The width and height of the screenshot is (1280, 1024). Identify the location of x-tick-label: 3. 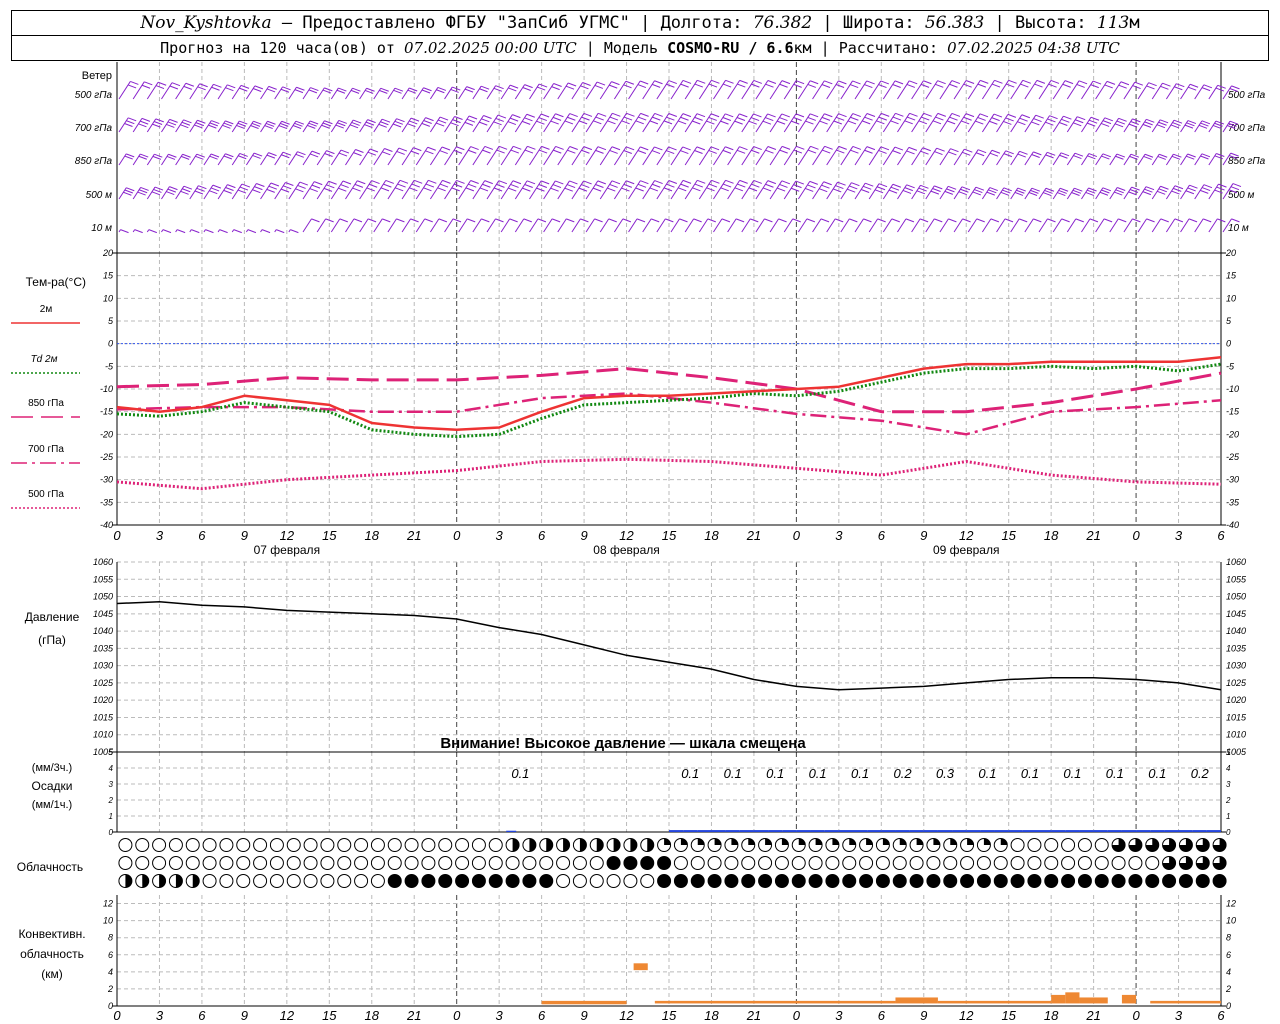
(500, 535).